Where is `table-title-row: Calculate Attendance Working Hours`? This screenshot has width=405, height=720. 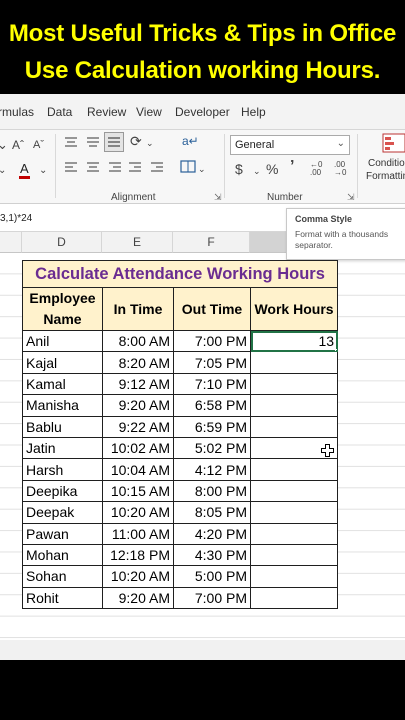
table-title-row: Calculate Attendance Working Hours is located at coordinates (180, 274).